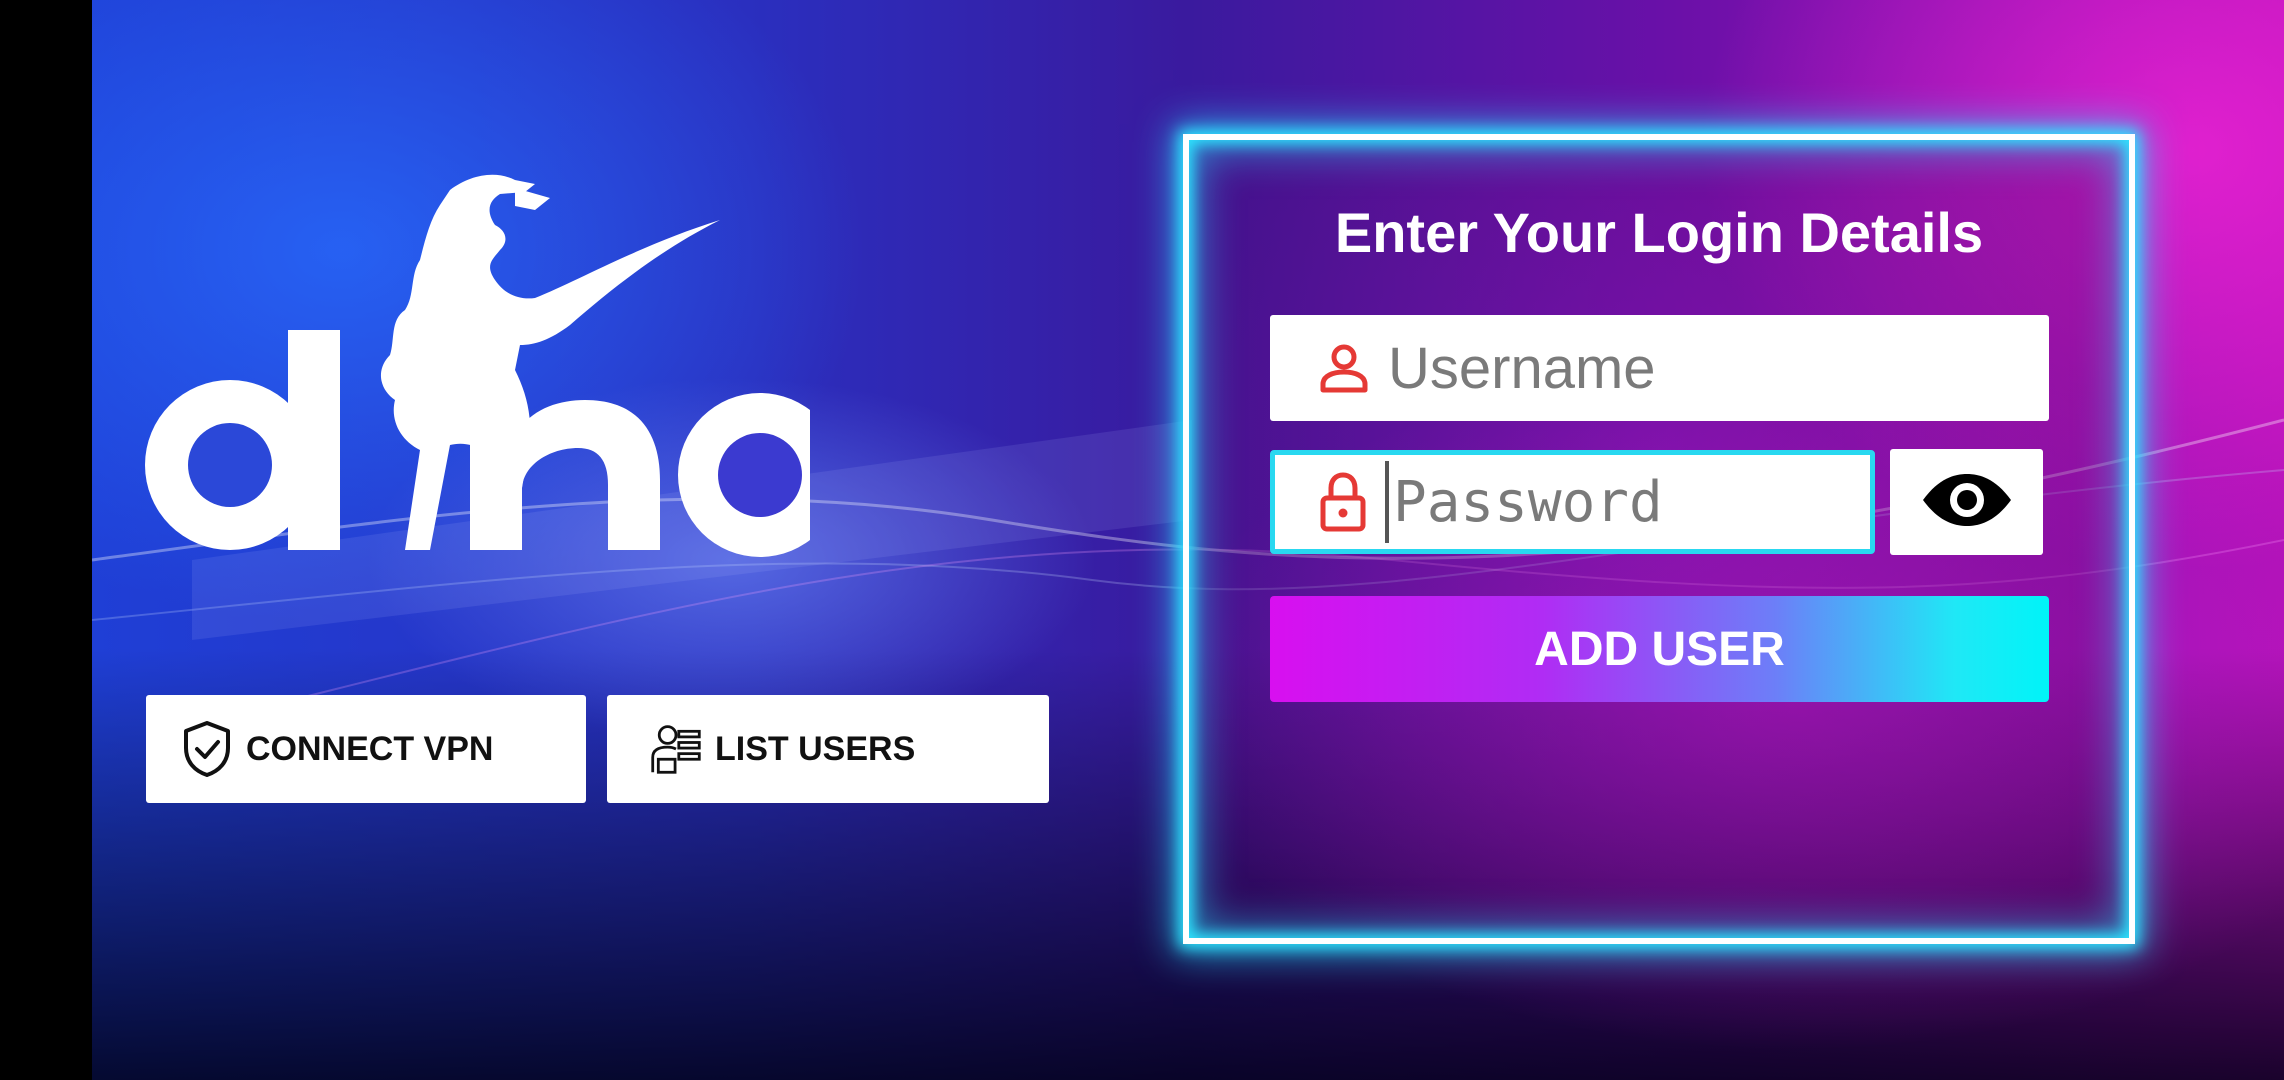 The image size is (2284, 1080). I want to click on connect-vpn-button: CONNECT VPN, so click(366, 749).